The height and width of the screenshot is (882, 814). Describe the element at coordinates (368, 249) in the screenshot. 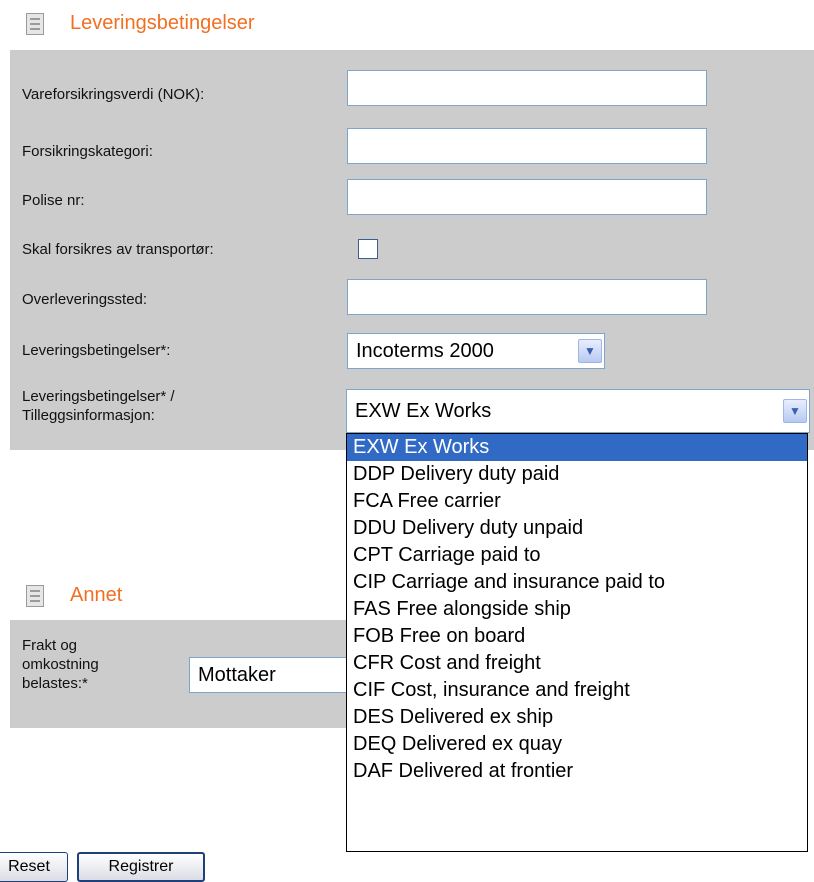

I see `insured-by-carrier-checkbox` at that location.